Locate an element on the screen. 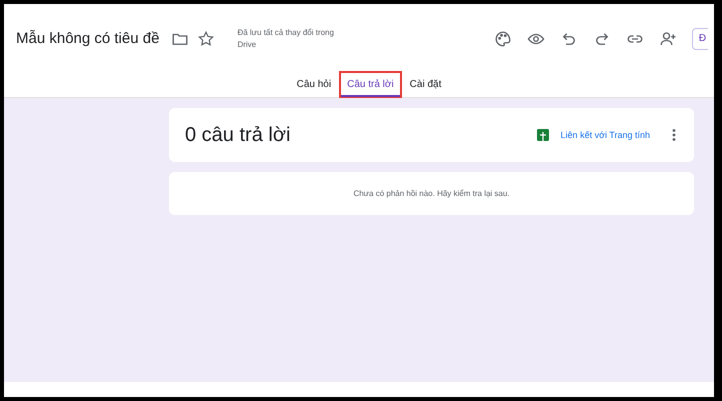 This screenshot has height=401, width=722. link-sheets: Liên kết với Trang tính is located at coordinates (605, 135).